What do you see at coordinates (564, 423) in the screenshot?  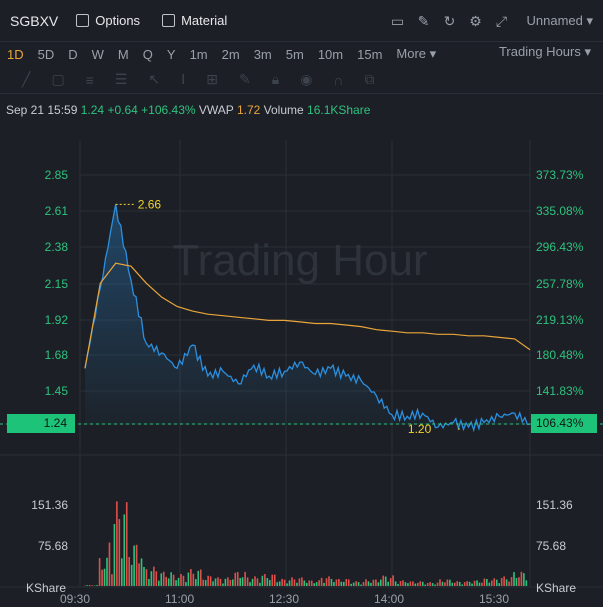 I see `current-pct-badge: 106.43%` at bounding box center [564, 423].